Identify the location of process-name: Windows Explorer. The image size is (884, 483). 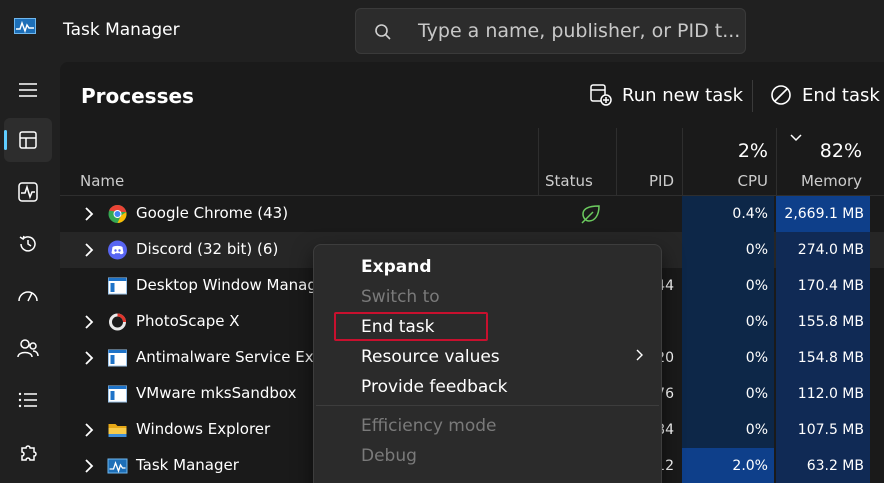
(203, 429).